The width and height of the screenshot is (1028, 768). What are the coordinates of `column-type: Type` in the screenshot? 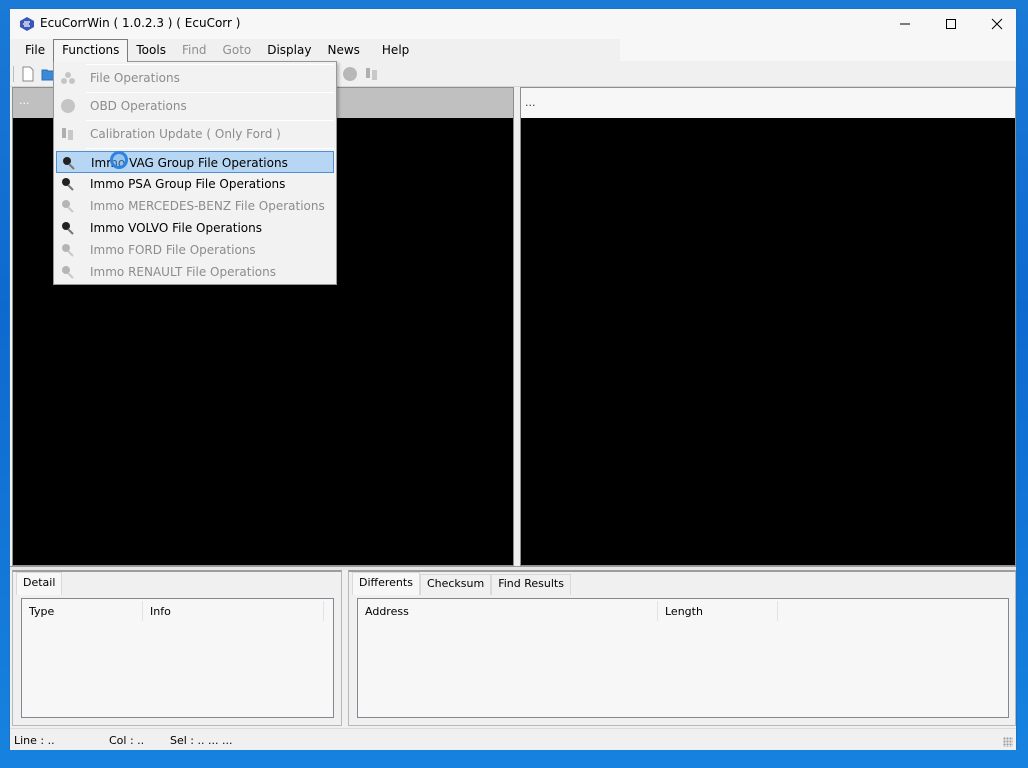 It's located at (82, 611).